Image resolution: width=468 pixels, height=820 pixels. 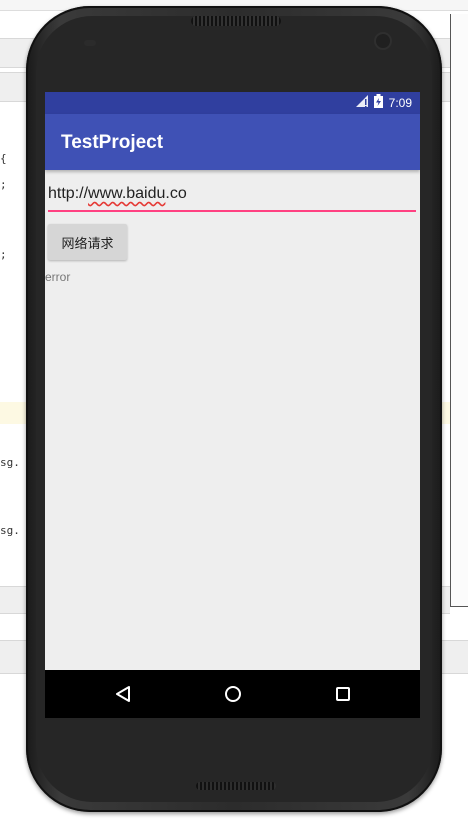 I want to click on bottom-speaker, so click(x=236, y=786).